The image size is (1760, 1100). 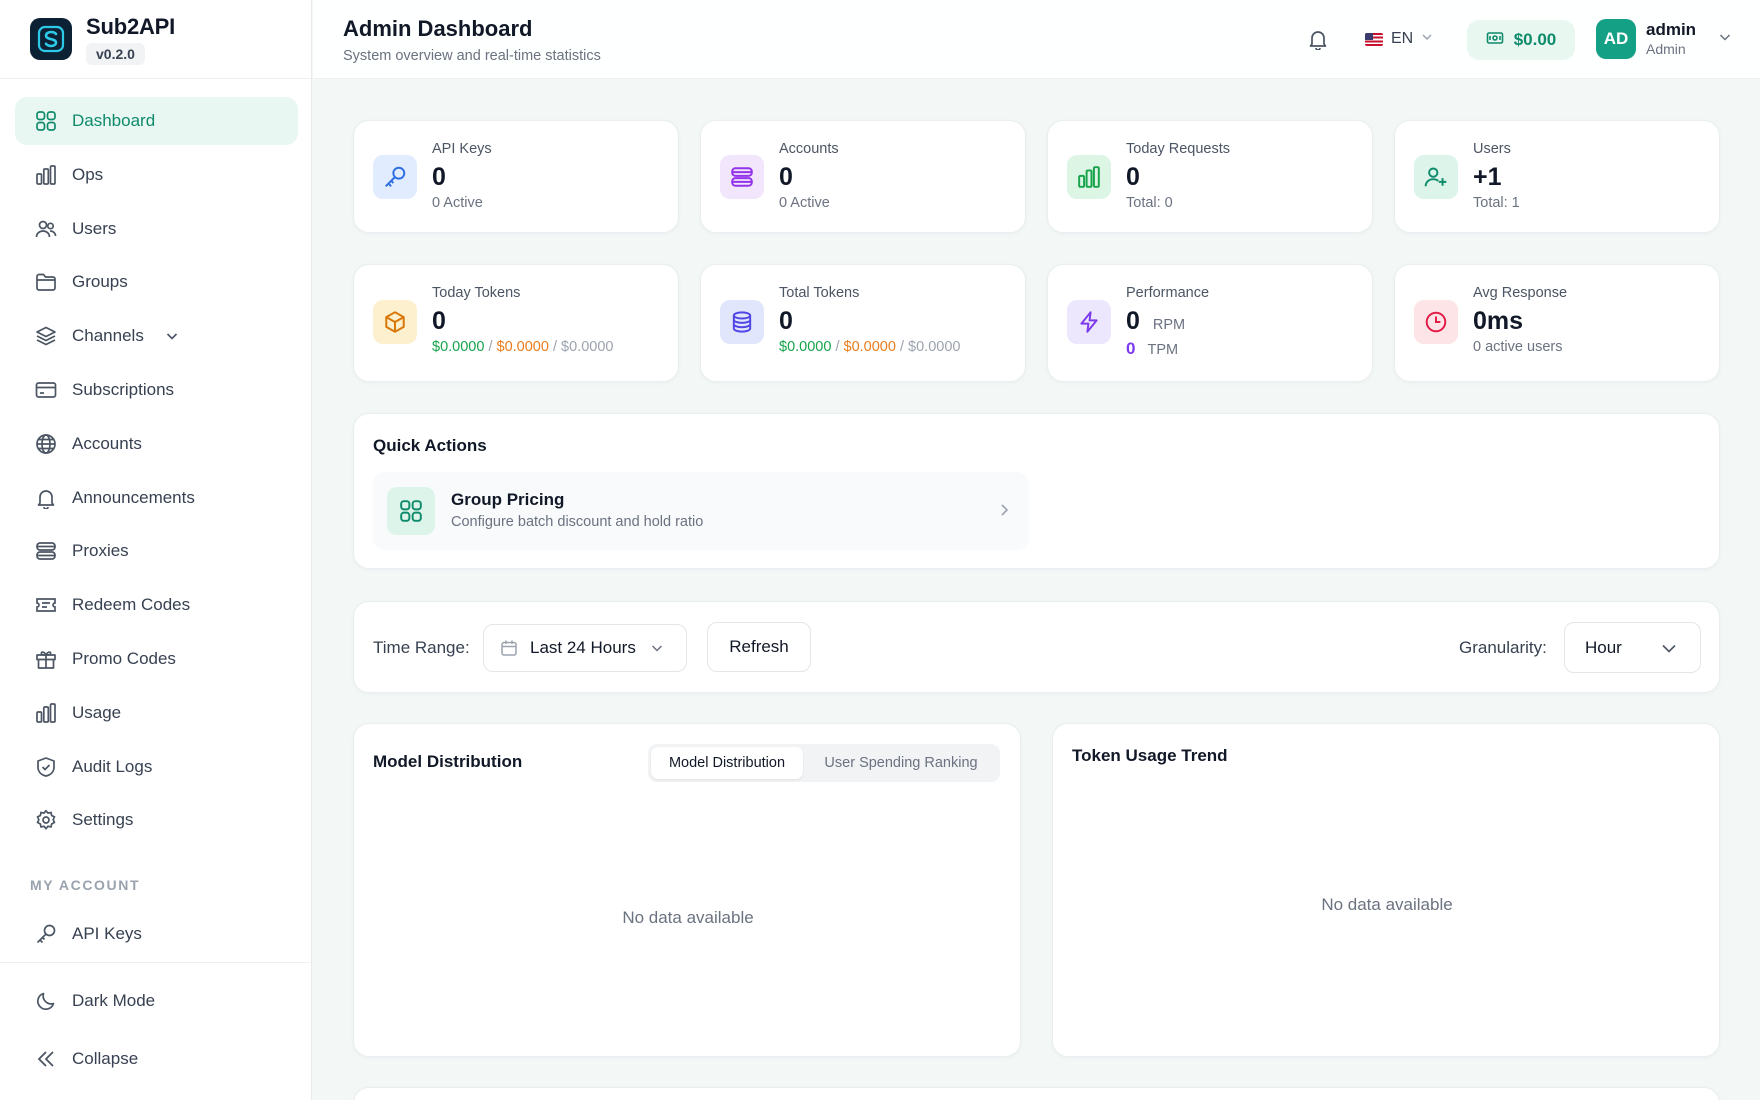 I want to click on sidebar-item-label: Usage, so click(x=97, y=712).